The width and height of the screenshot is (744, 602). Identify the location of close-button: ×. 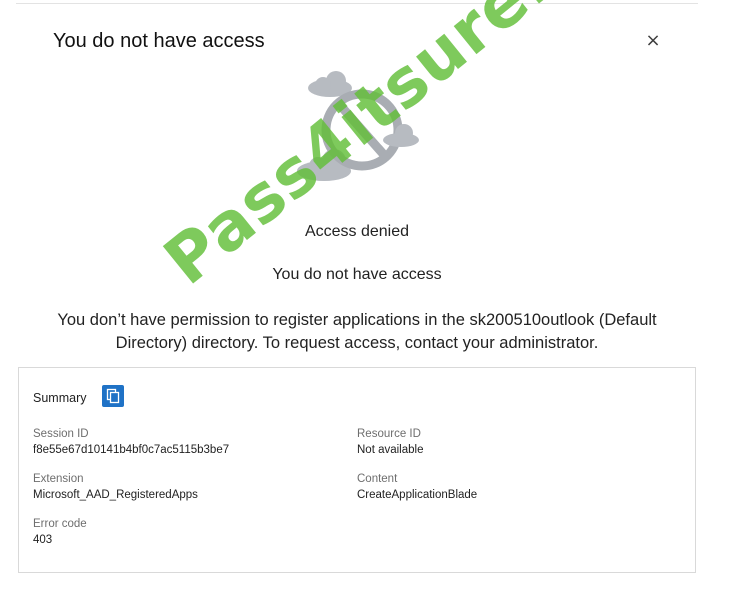
(653, 41).